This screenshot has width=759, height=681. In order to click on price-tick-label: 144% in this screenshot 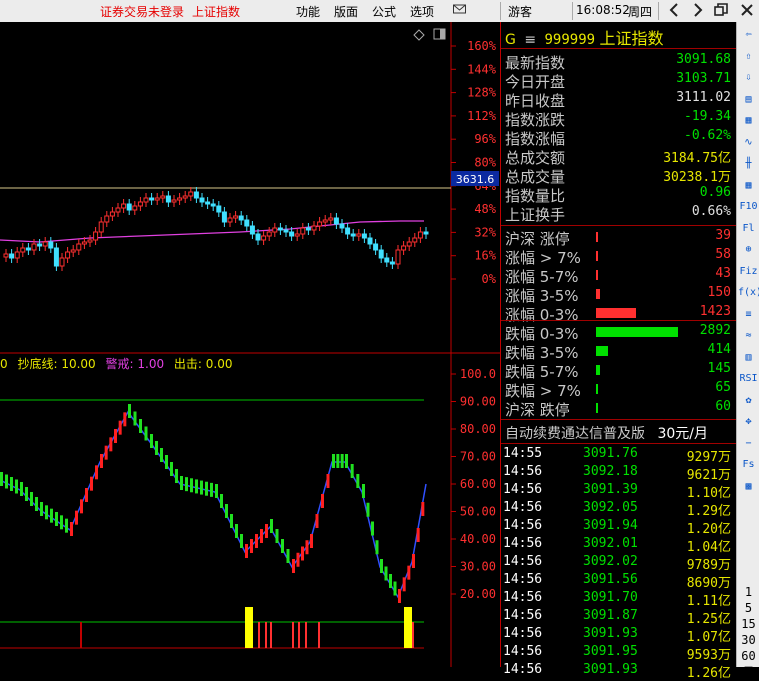, I will do `click(482, 69)`.